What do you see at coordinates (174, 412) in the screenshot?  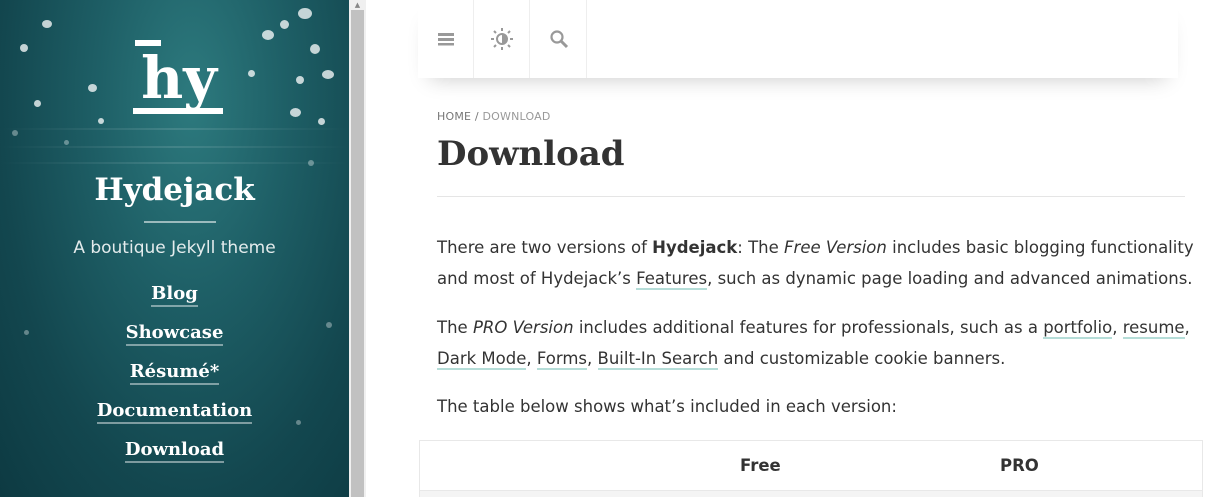 I see `sidebar-item-documentation: Documentation` at bounding box center [174, 412].